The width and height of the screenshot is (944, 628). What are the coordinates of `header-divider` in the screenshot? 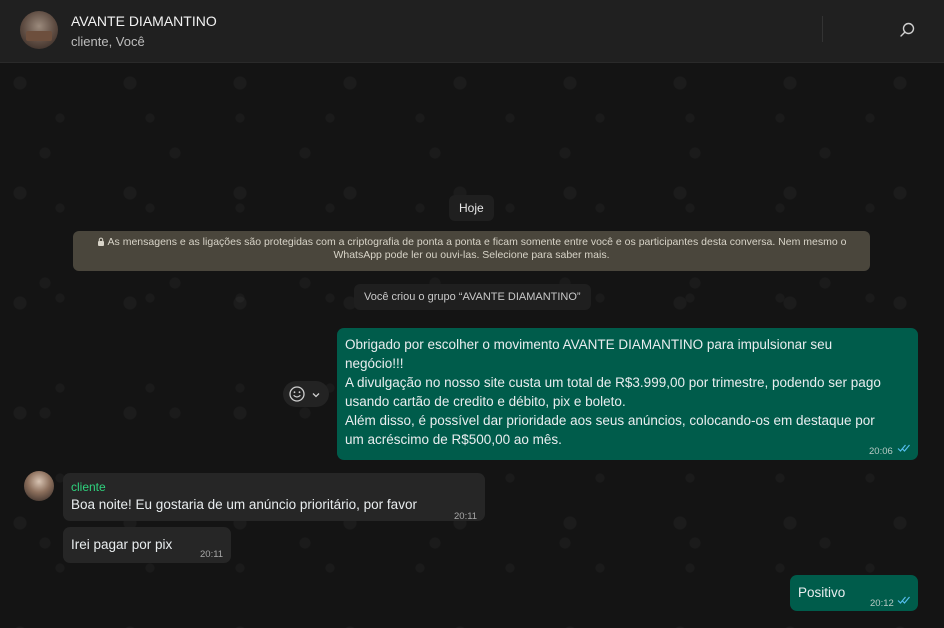 It's located at (822, 29).